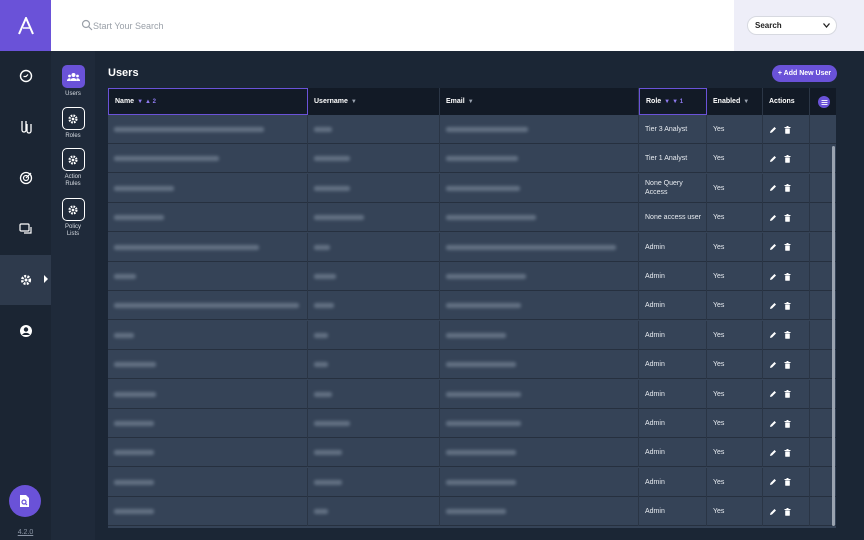 The height and width of the screenshot is (540, 864). I want to click on policy-lists-icon, so click(73, 209).